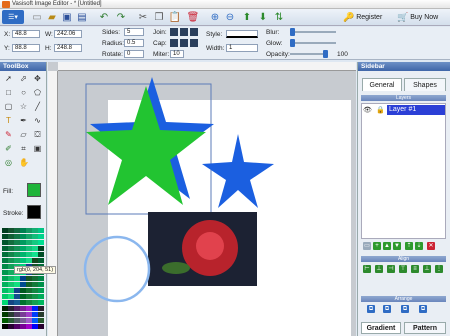 The height and width of the screenshot is (336, 450). I want to click on align-right-icon: ⊣, so click(391, 269).